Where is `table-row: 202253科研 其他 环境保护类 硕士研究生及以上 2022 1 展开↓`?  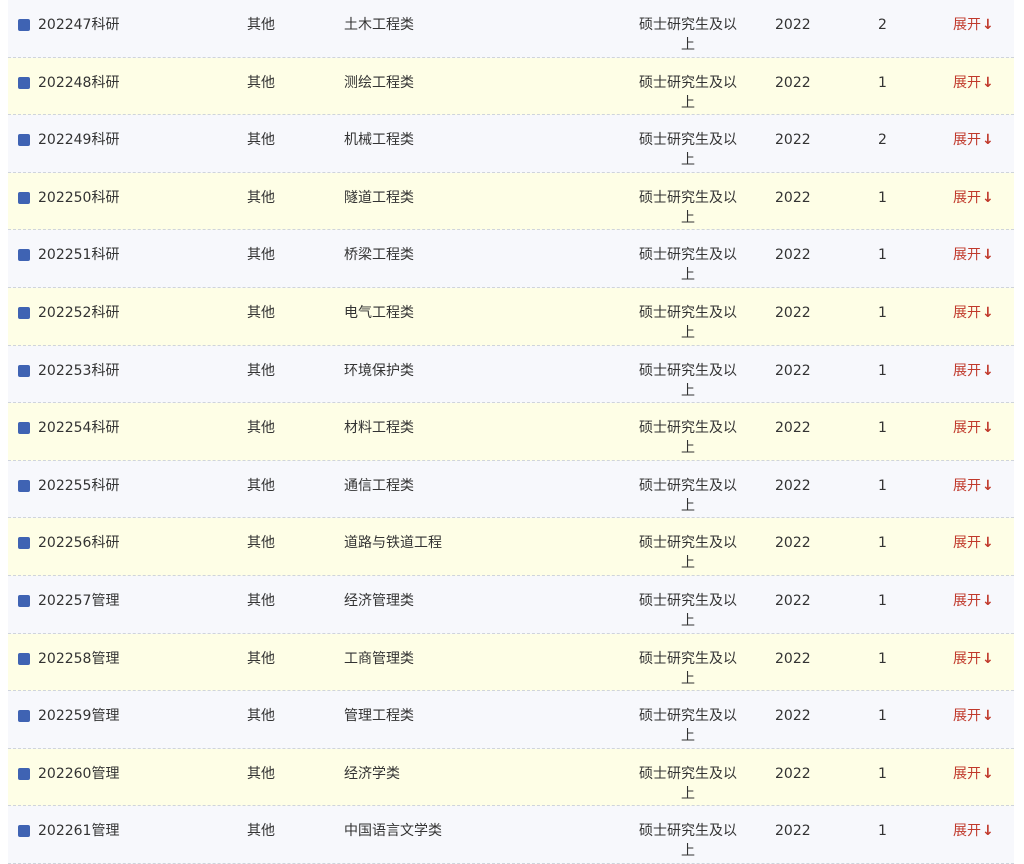
table-row: 202253科研 其他 环境保护类 硕士研究生及以上 2022 1 展开↓ is located at coordinates (511, 374).